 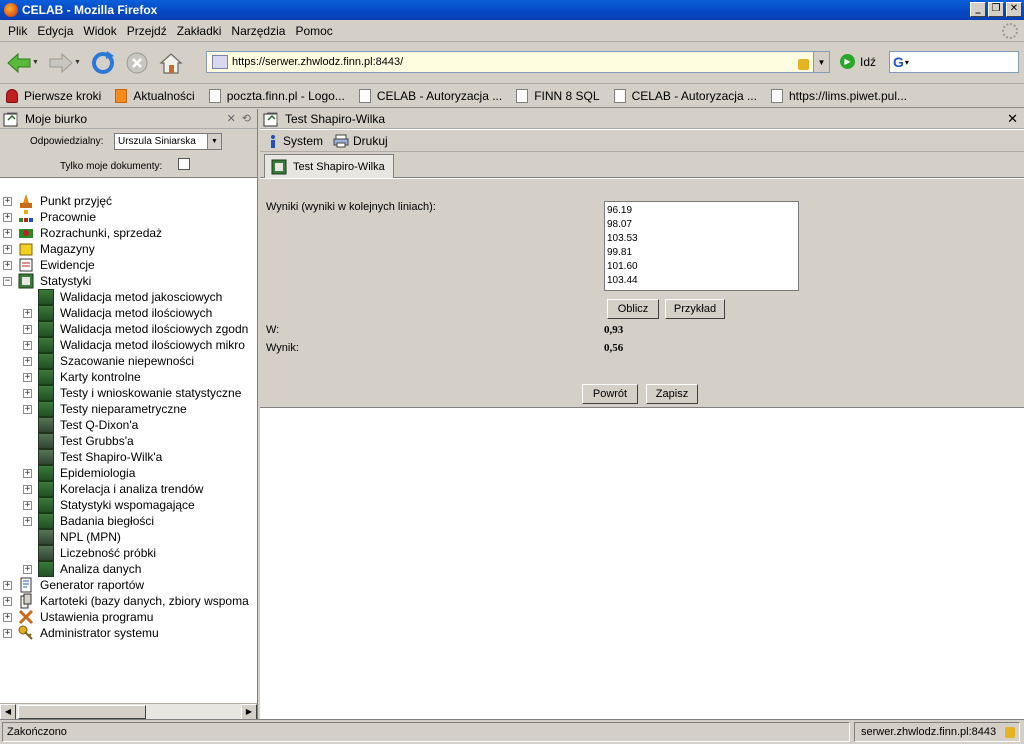 What do you see at coordinates (1014, 9) in the screenshot?
I see `close-window-button: ✕` at bounding box center [1014, 9].